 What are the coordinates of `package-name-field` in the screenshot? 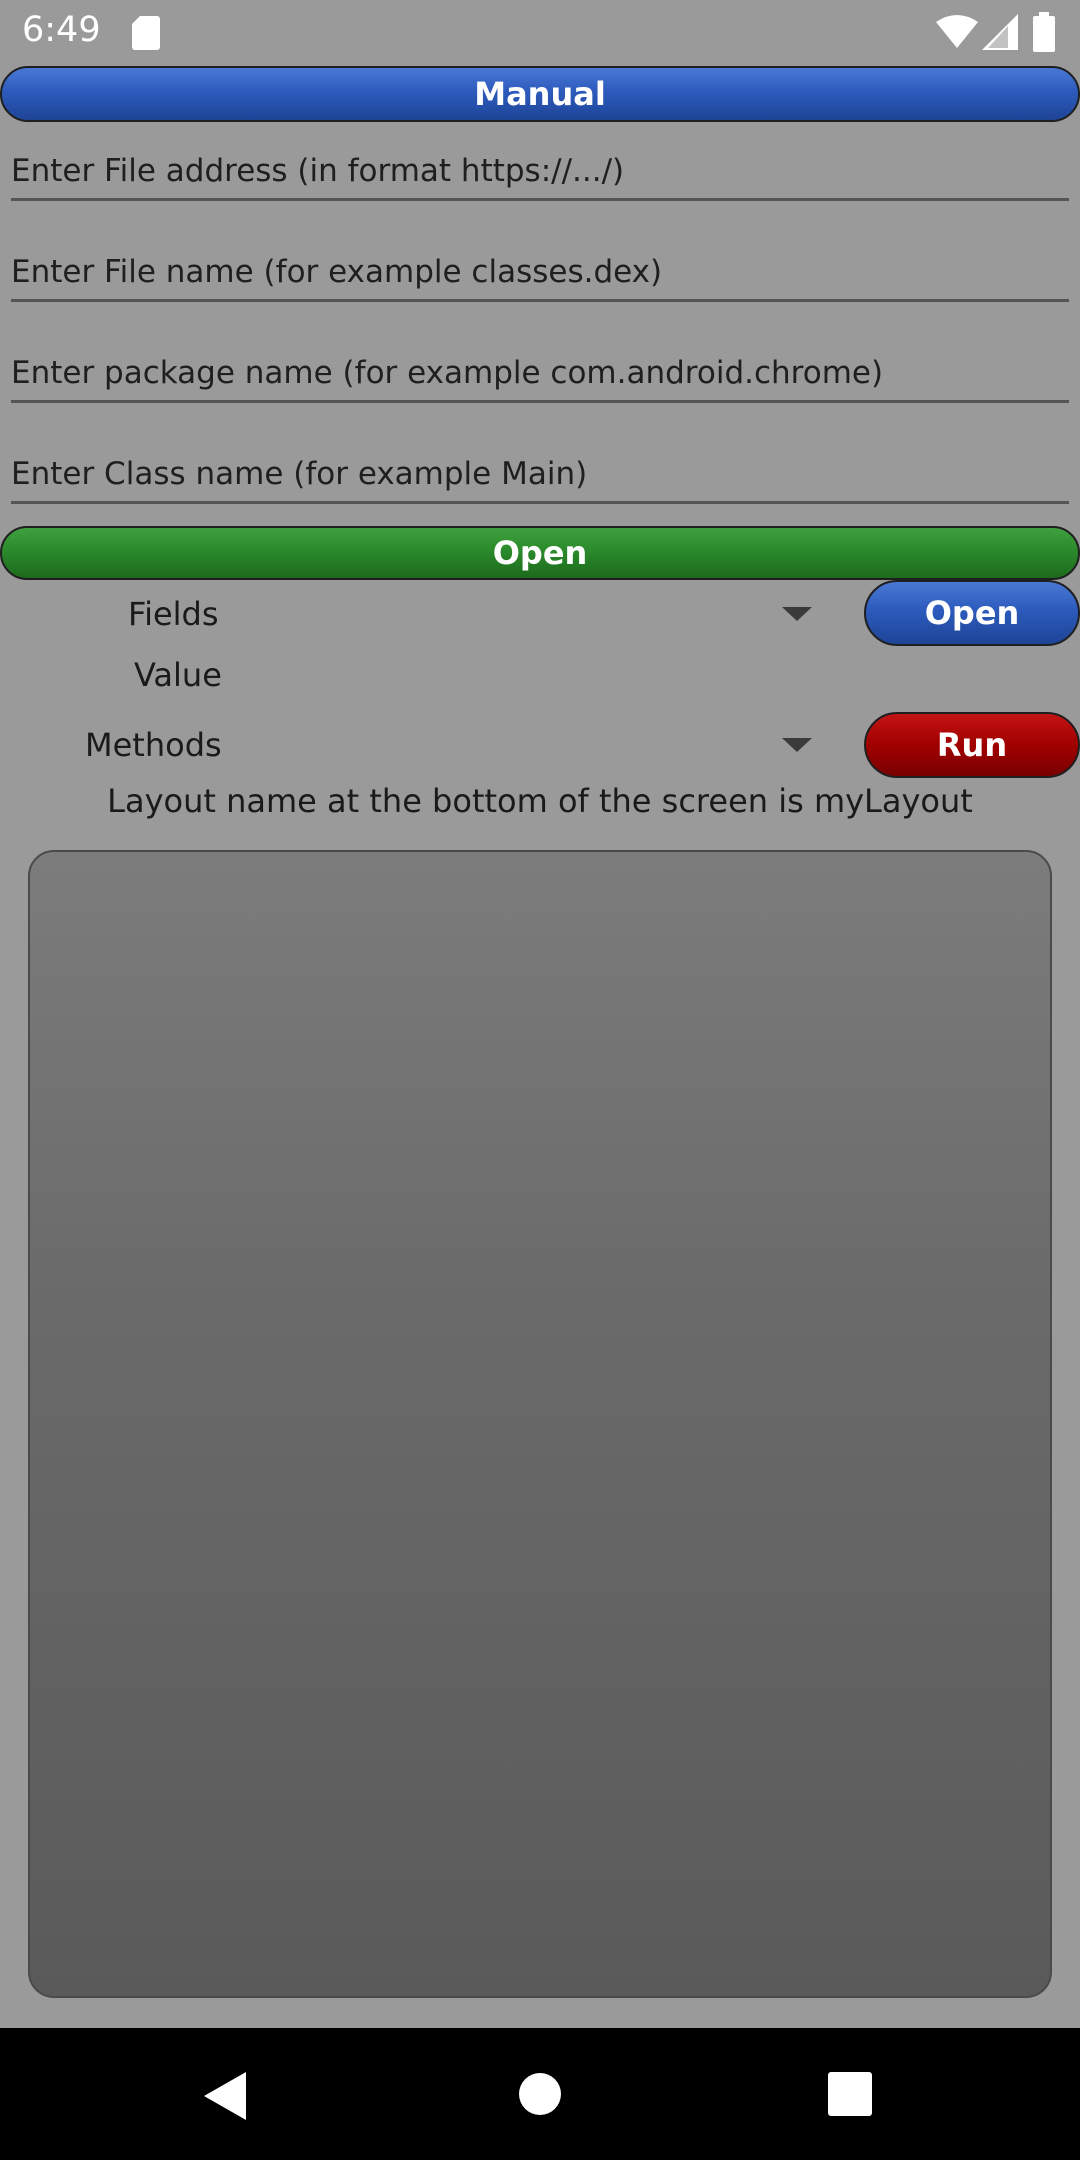 It's located at (540, 374).